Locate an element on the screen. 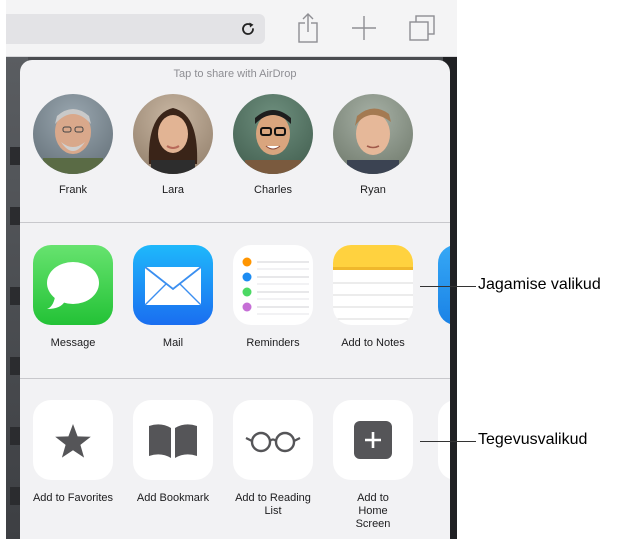  book-icon is located at coordinates (173, 440).